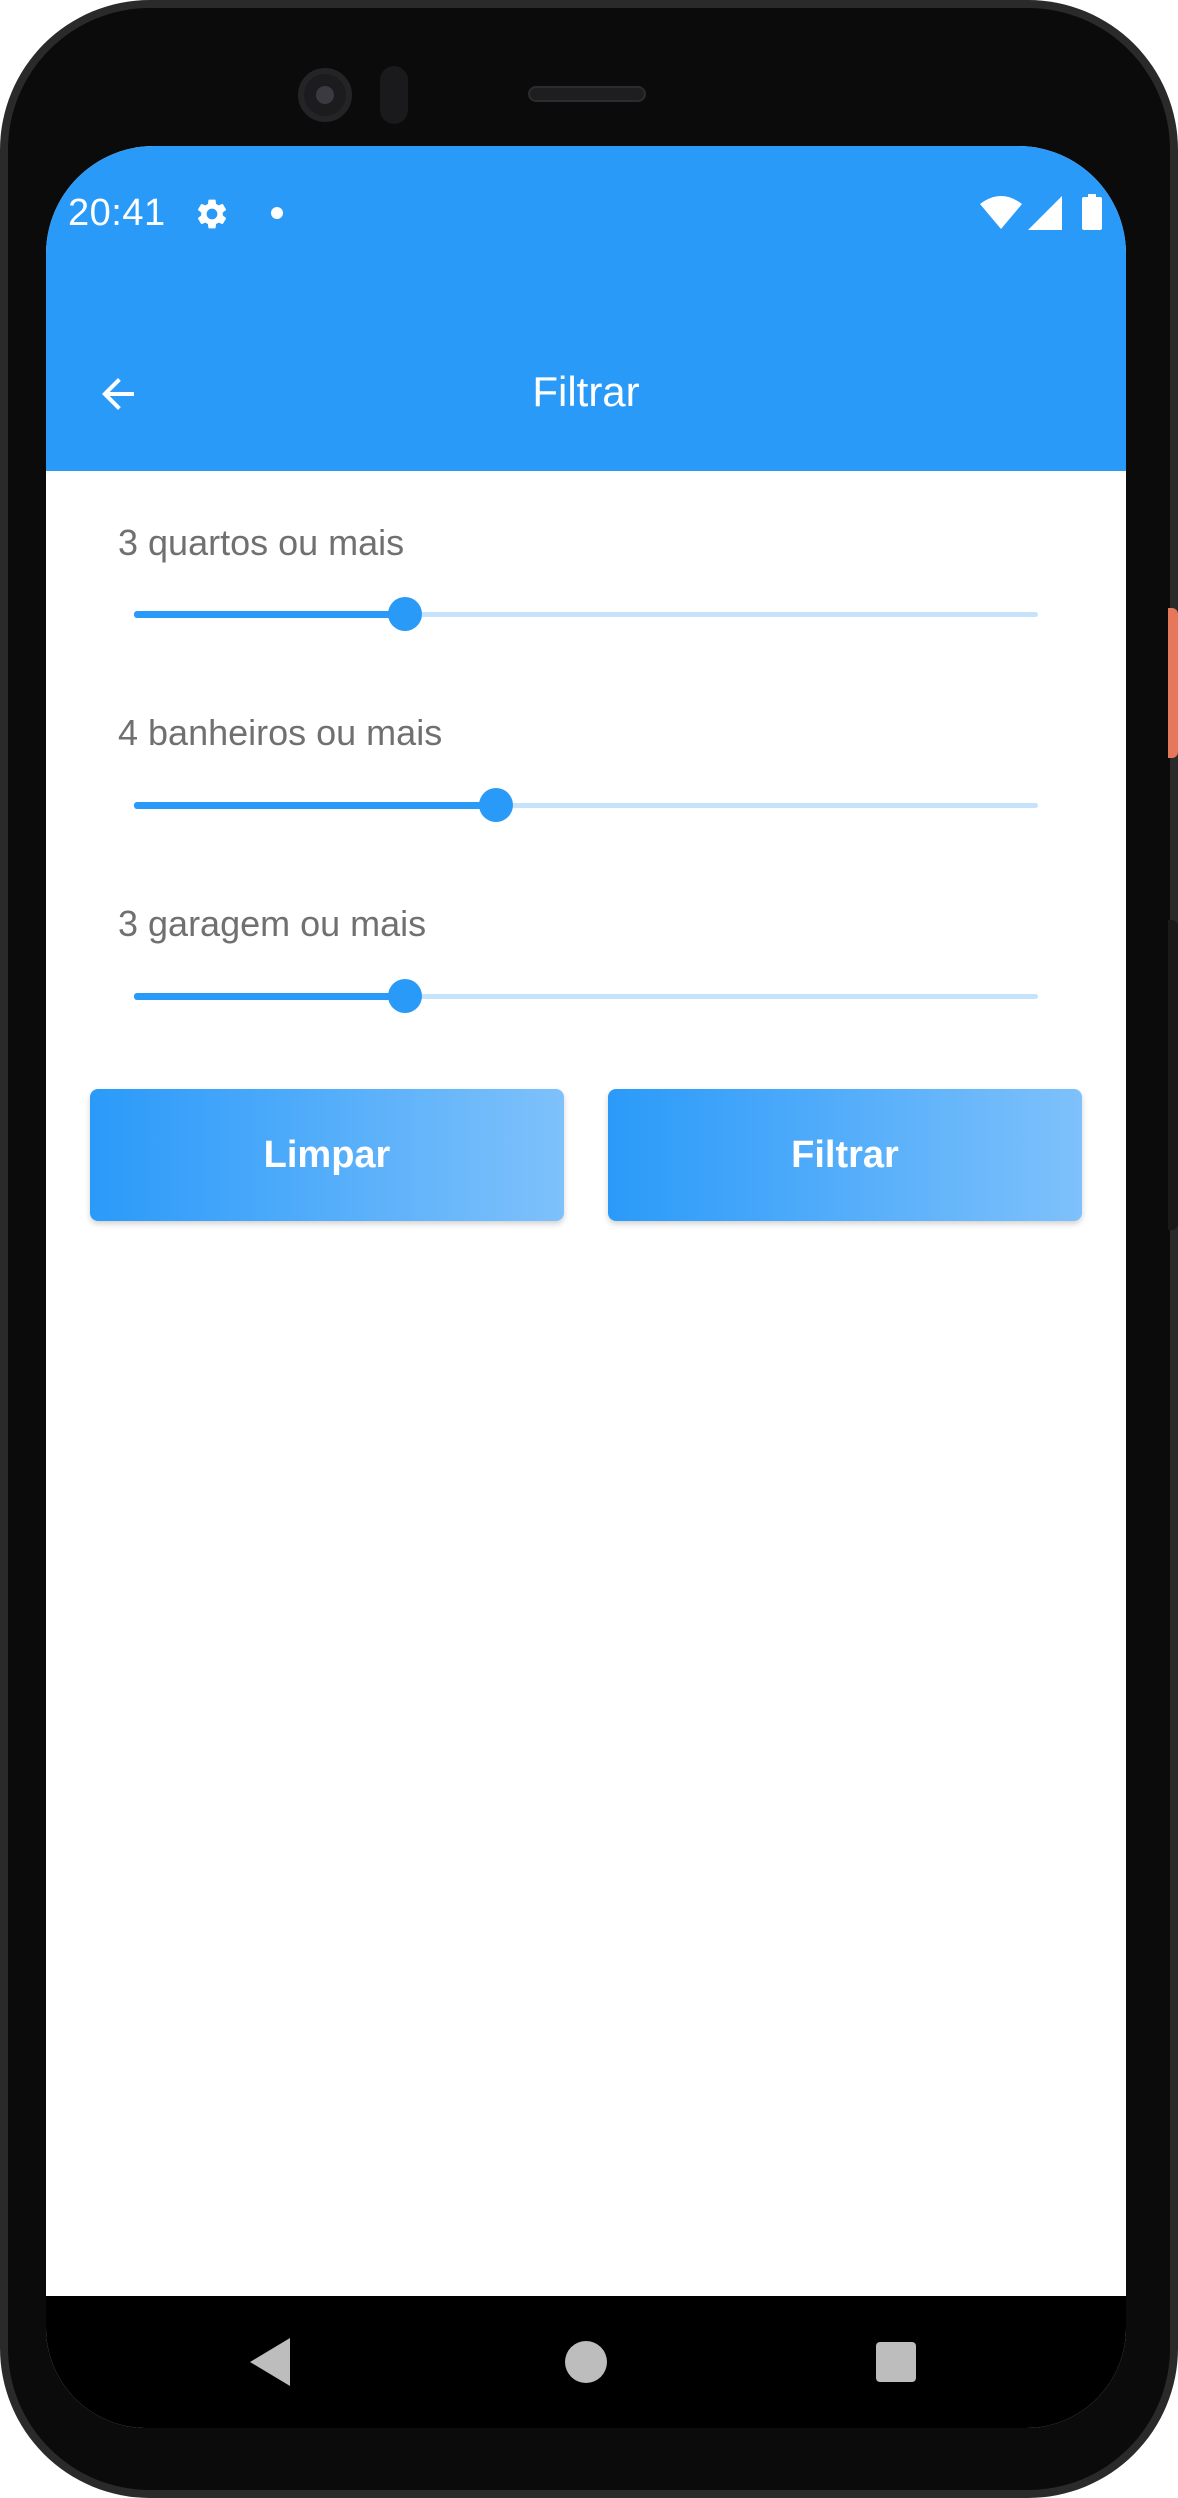 The height and width of the screenshot is (2498, 1178). I want to click on clear-button: Limpar, so click(327, 1155).